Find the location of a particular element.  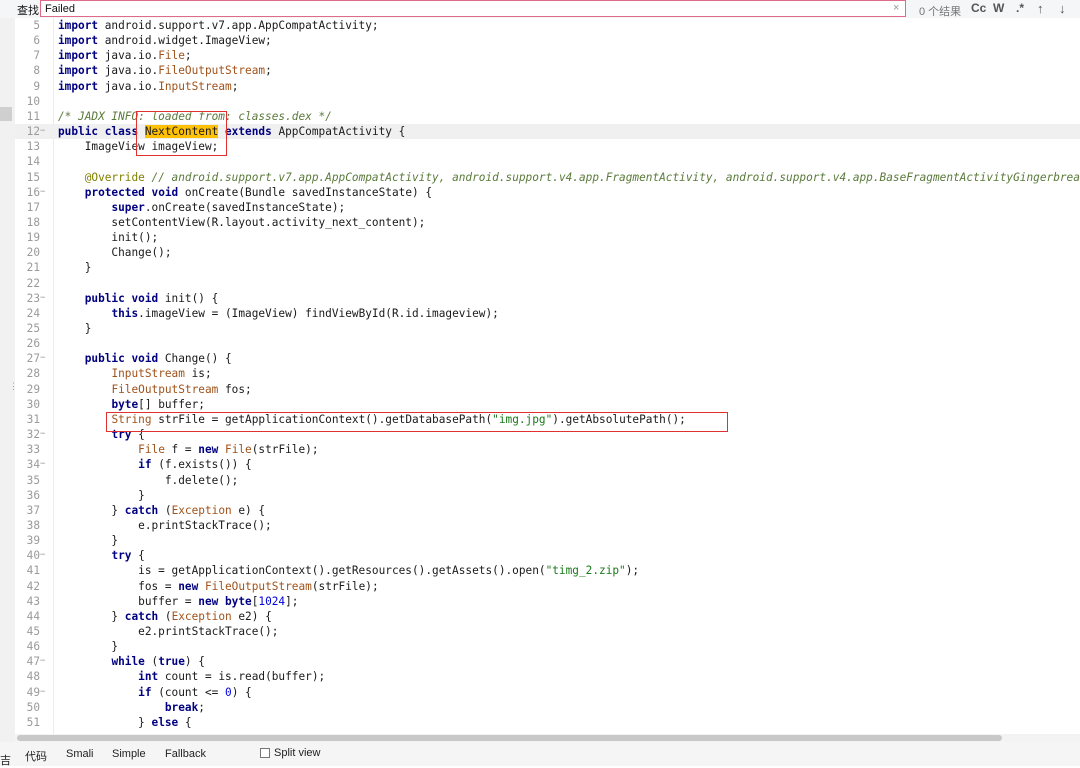

tab-simple: Simple is located at coordinates (129, 754).